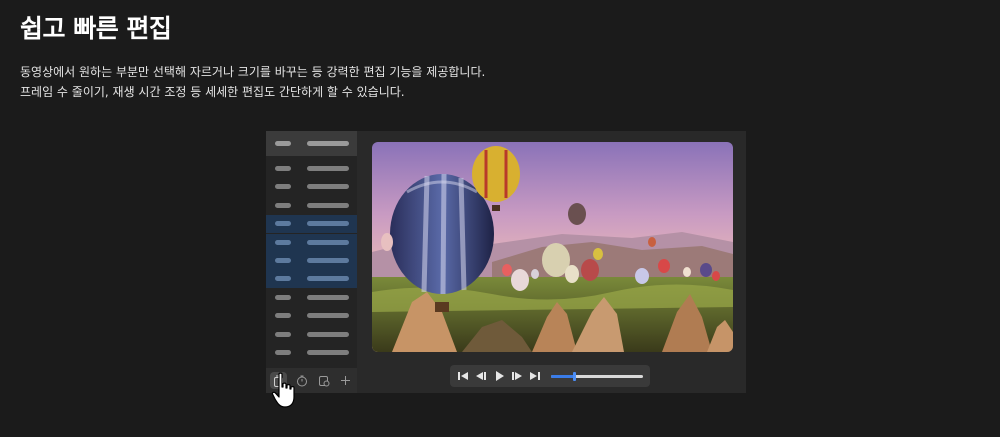  Describe the element at coordinates (283, 390) in the screenshot. I see `hand-pointer-icon` at that location.